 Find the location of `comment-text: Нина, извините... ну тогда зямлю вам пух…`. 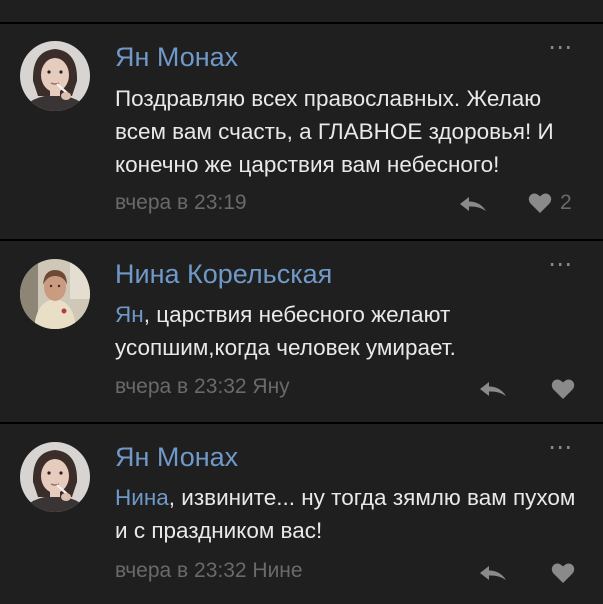

comment-text: Нина, извините... ну тогда зямлю вам пух… is located at coordinates (350, 514).